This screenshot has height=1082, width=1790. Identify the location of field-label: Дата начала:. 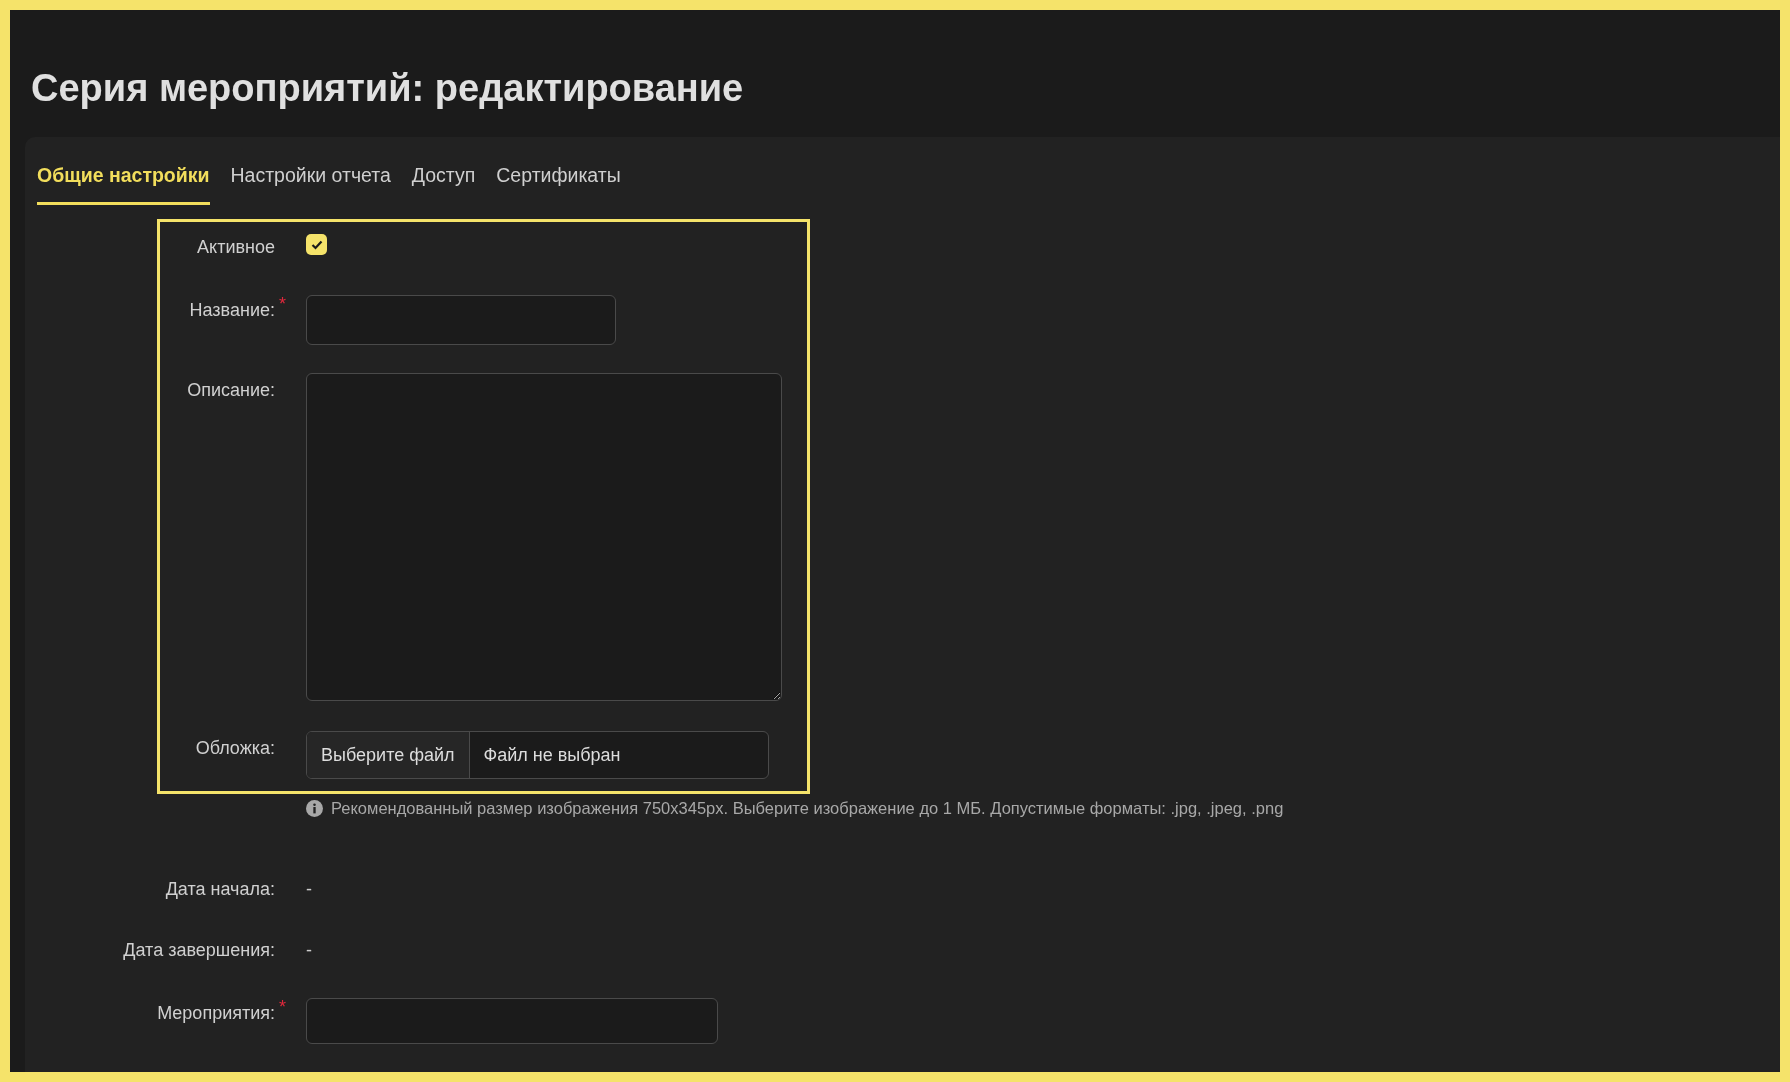
(219, 889).